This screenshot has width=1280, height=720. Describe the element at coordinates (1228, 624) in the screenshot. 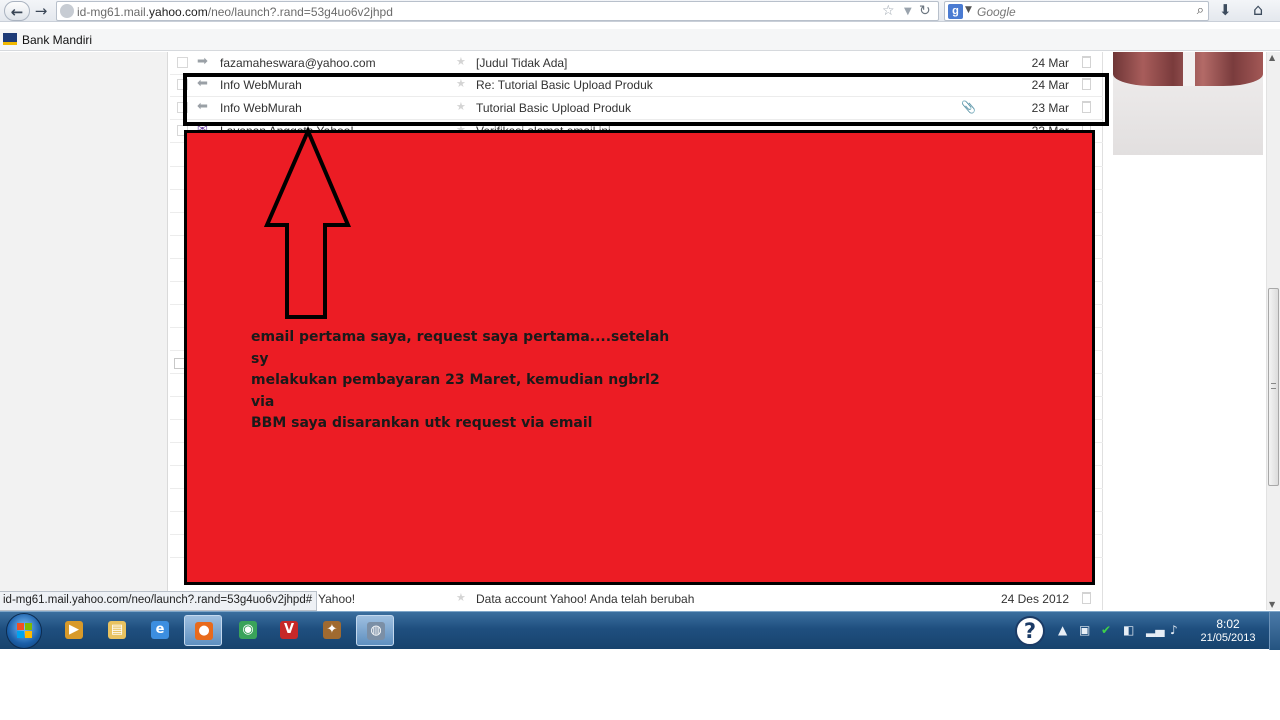

I see `clock-time: 8:02` at that location.